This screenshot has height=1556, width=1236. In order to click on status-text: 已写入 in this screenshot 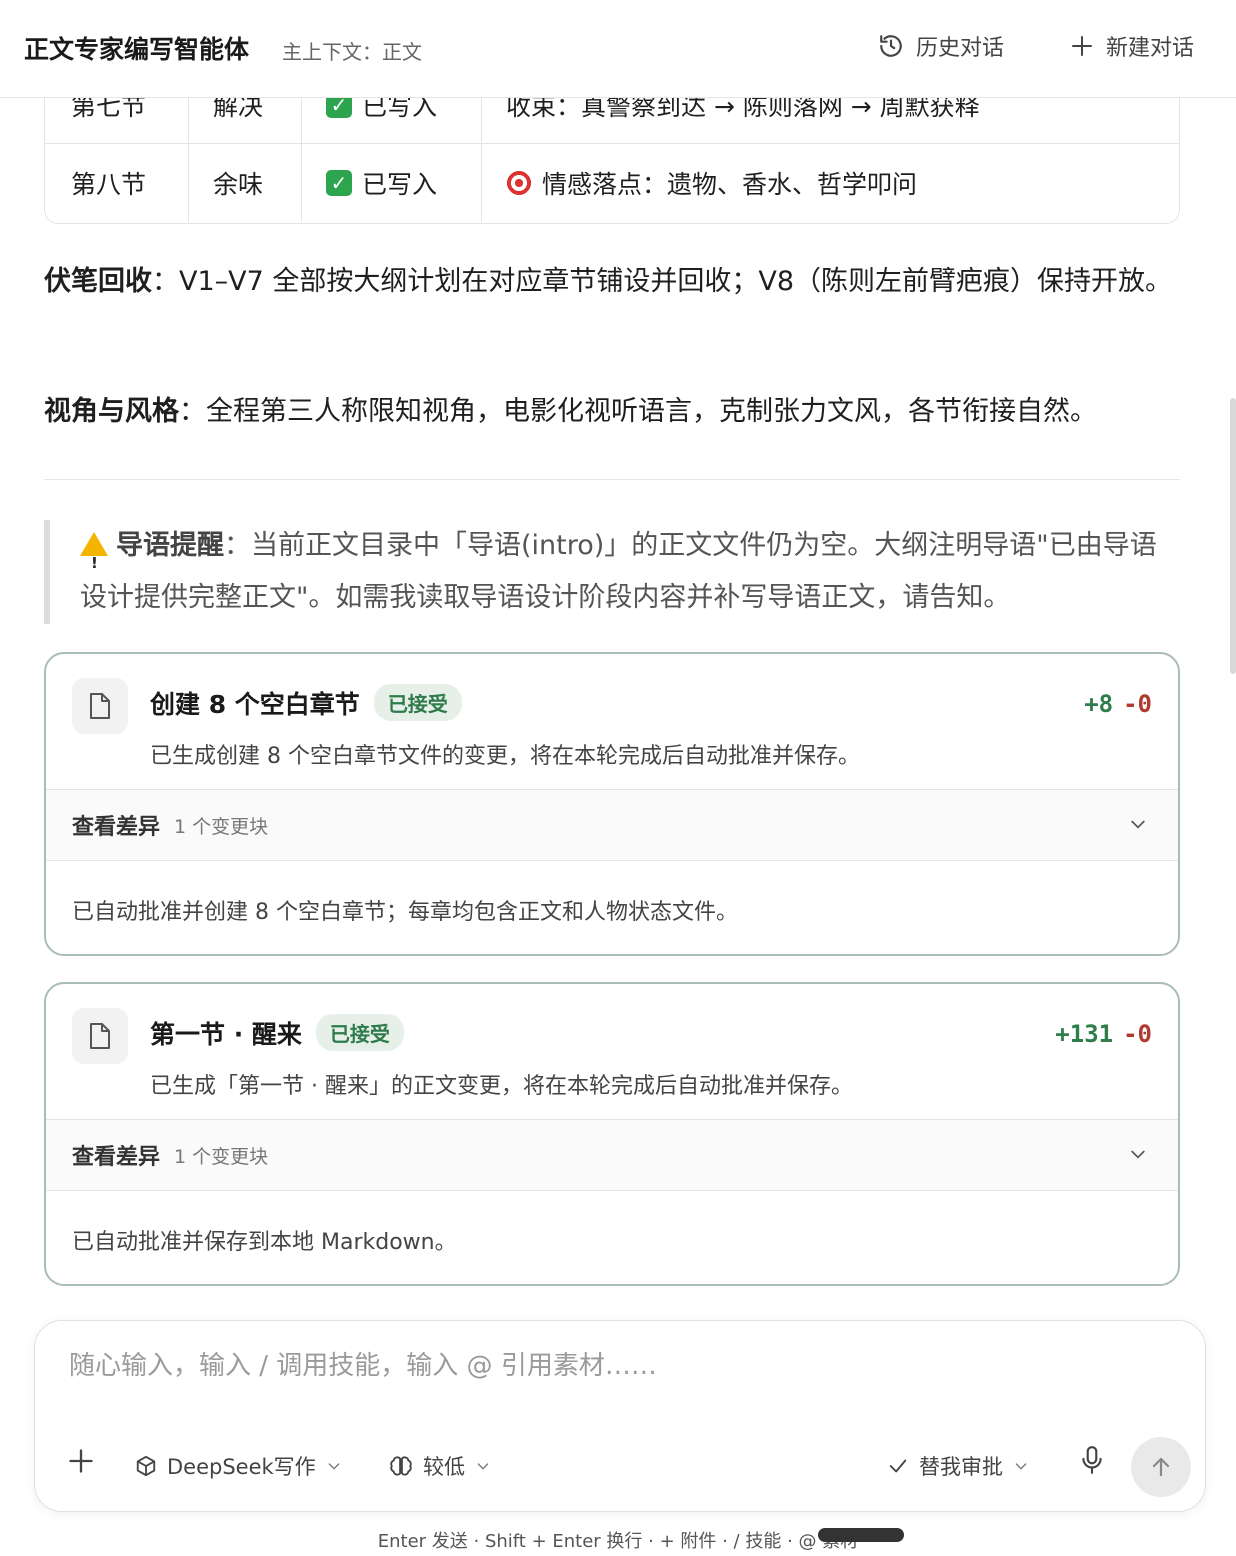, I will do `click(400, 184)`.